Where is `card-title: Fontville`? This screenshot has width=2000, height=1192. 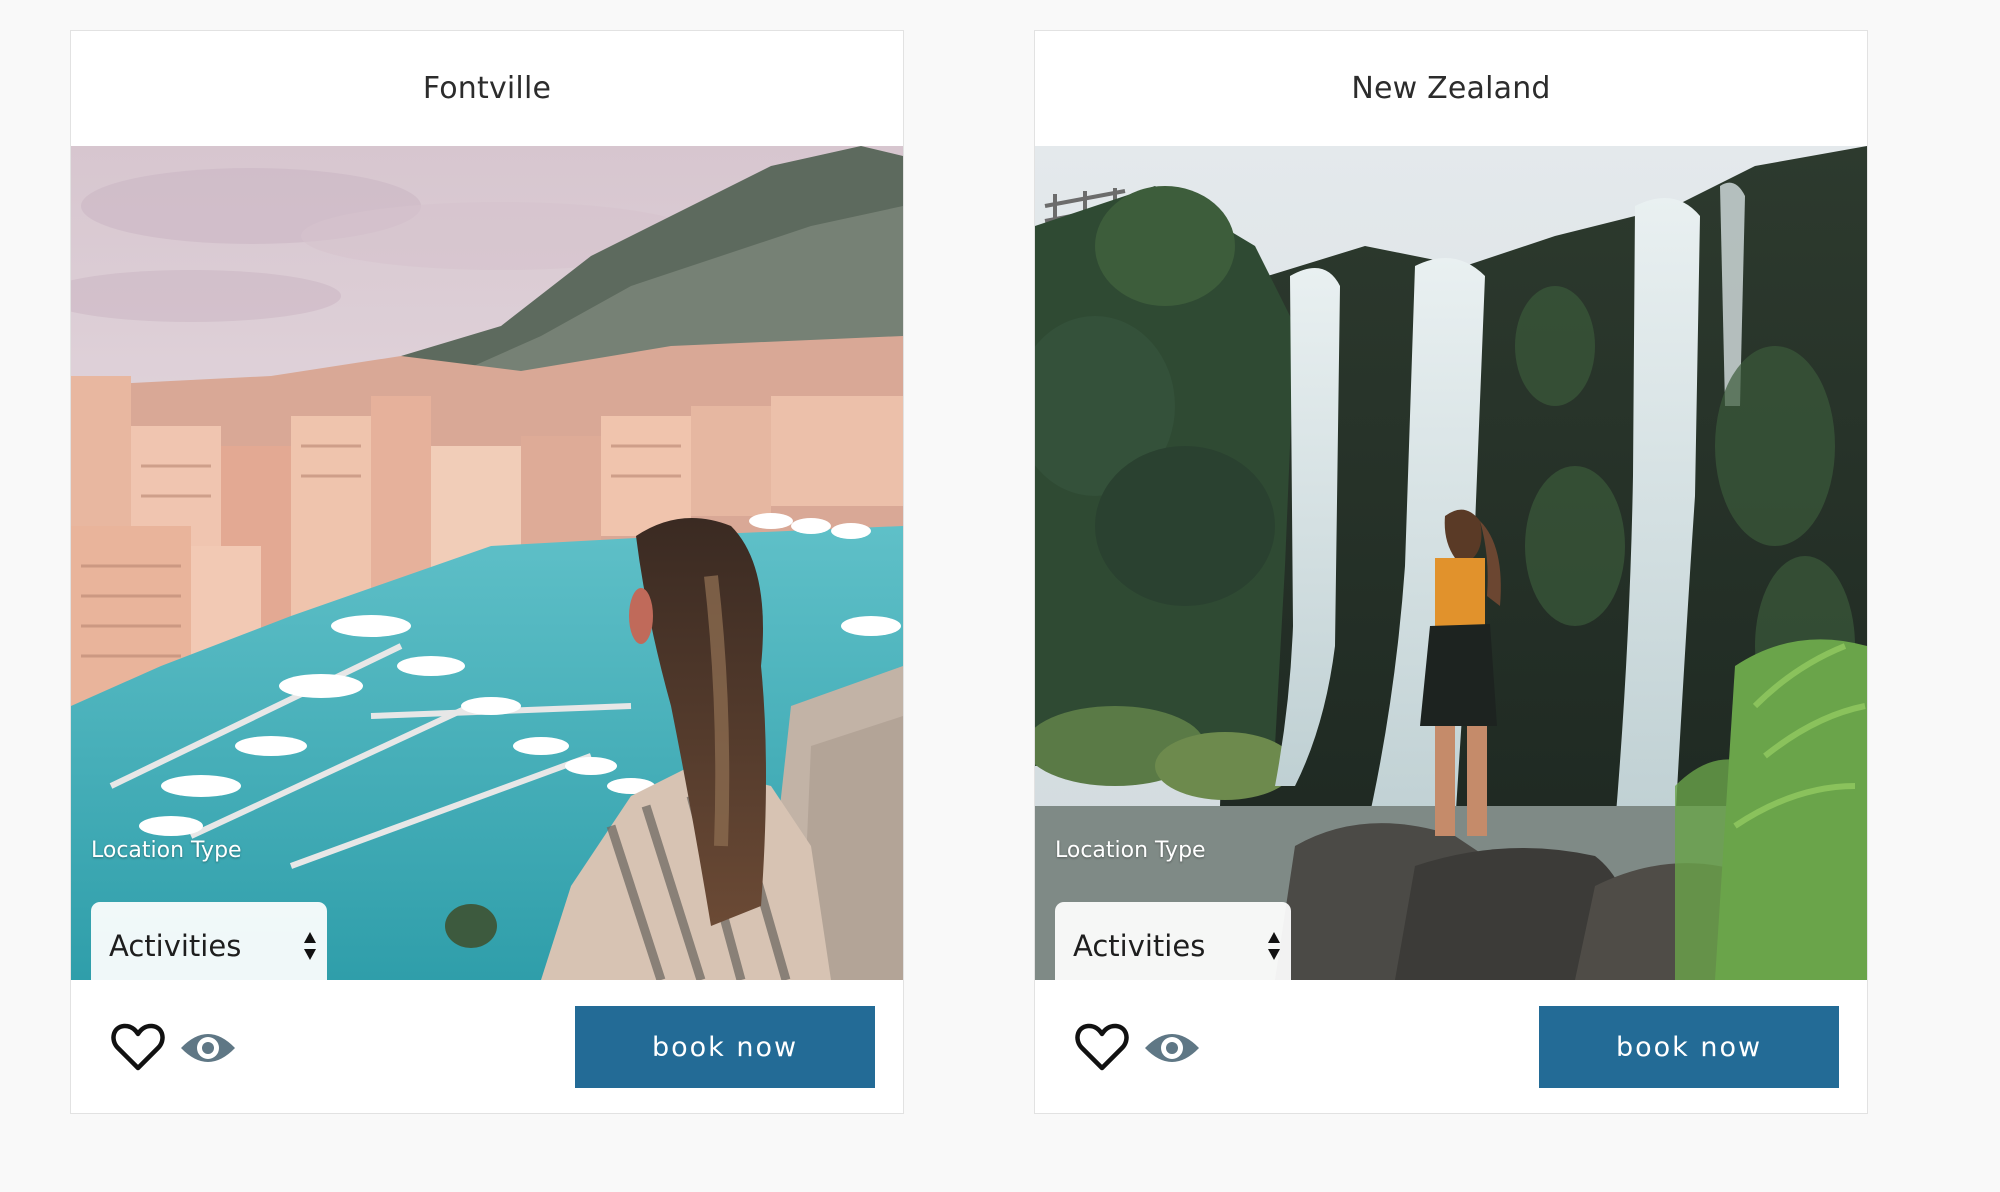
card-title: Fontville is located at coordinates (487, 88).